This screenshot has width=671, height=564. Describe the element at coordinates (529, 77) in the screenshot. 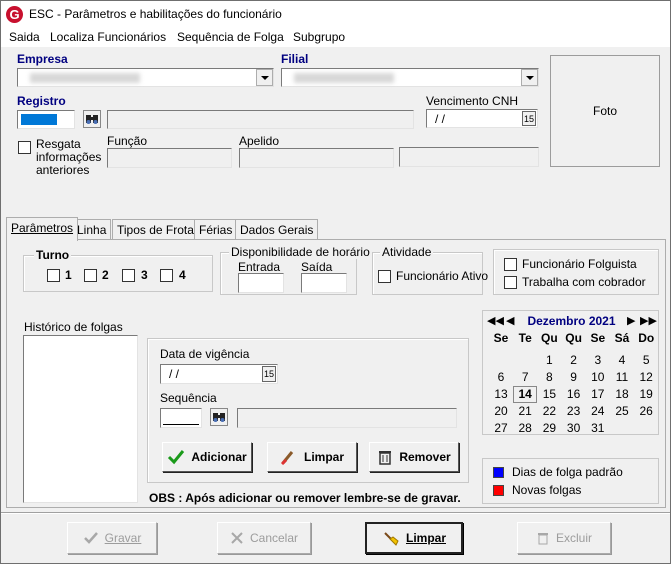

I see `filial-dropdown-icon` at that location.